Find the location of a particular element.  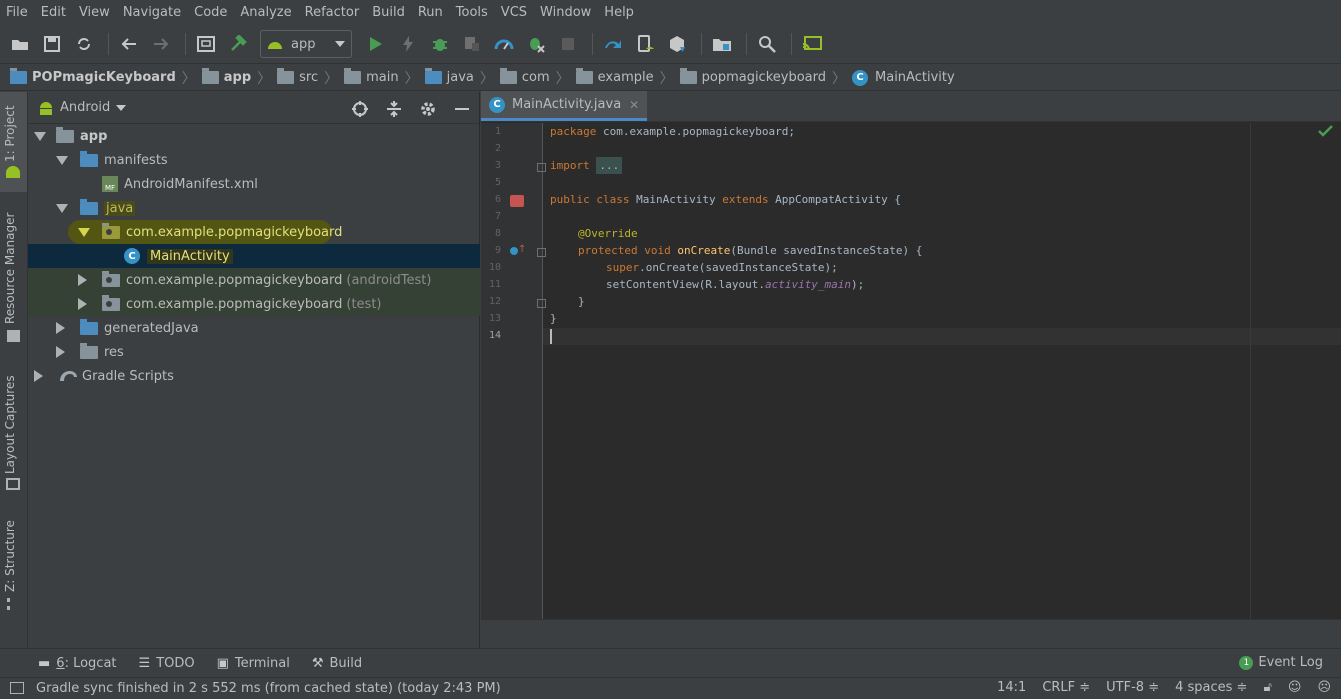

project-folder-icon is located at coordinates (18, 76).